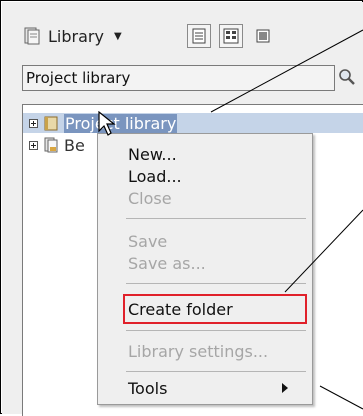 This screenshot has height=416, width=363. Describe the element at coordinates (178, 78) in the screenshot. I see `search-input: Project library` at that location.